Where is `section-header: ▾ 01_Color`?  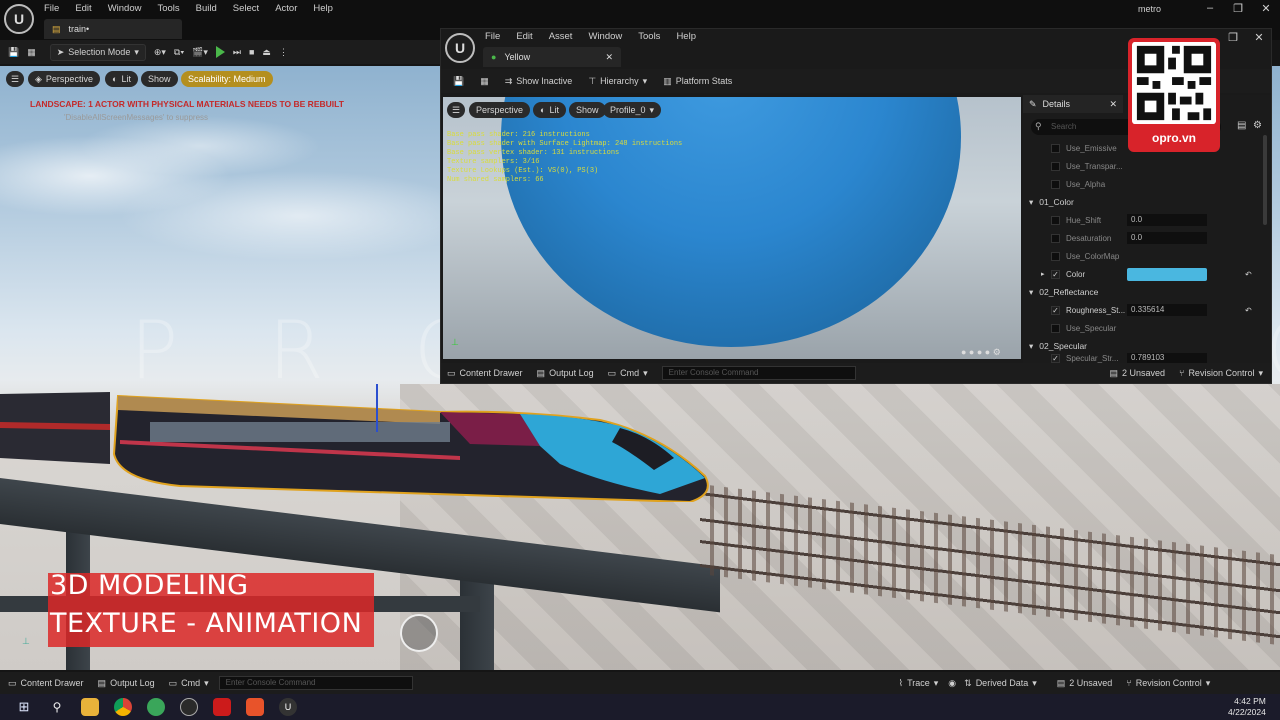 section-header: ▾ 01_Color is located at coordinates (1051, 202).